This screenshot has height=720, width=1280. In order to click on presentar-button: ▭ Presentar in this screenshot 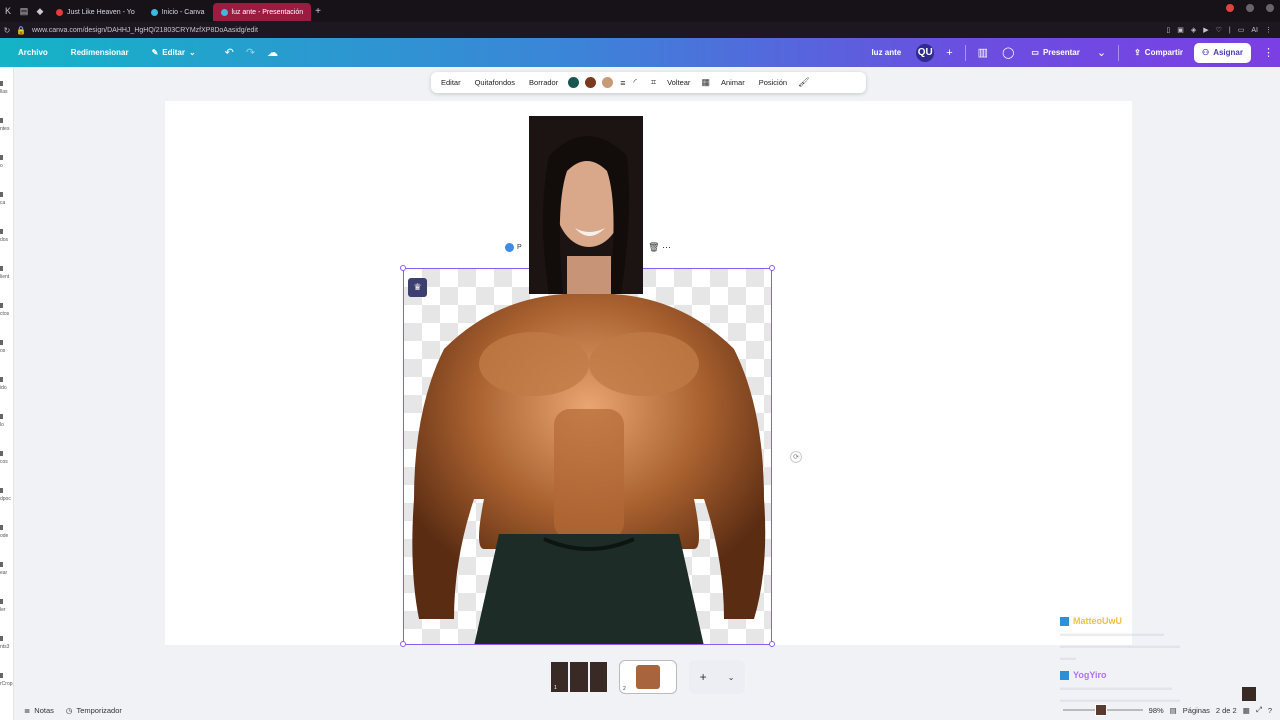, I will do `click(1055, 52)`.